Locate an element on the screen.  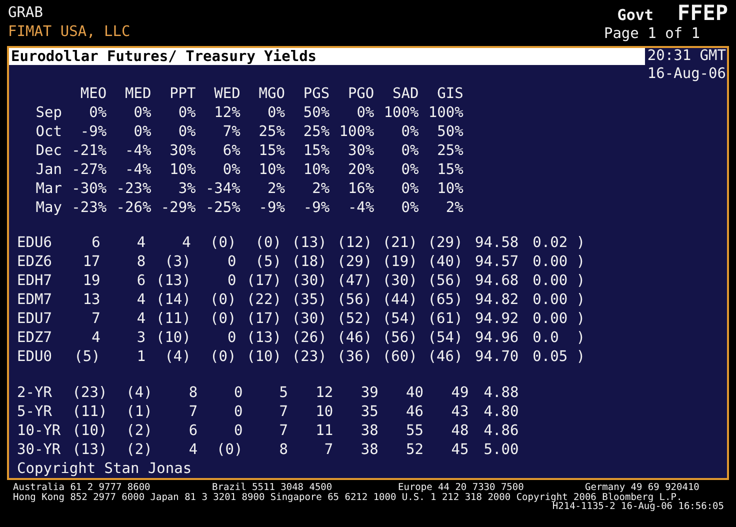
table-cell-text: -26% is located at coordinates (133, 208).